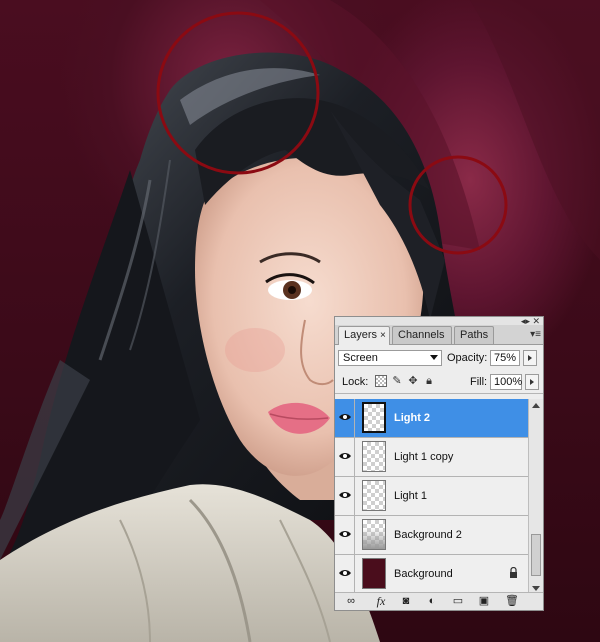  What do you see at coordinates (413, 381) in the screenshot?
I see `lock-position-icon: ✥` at bounding box center [413, 381].